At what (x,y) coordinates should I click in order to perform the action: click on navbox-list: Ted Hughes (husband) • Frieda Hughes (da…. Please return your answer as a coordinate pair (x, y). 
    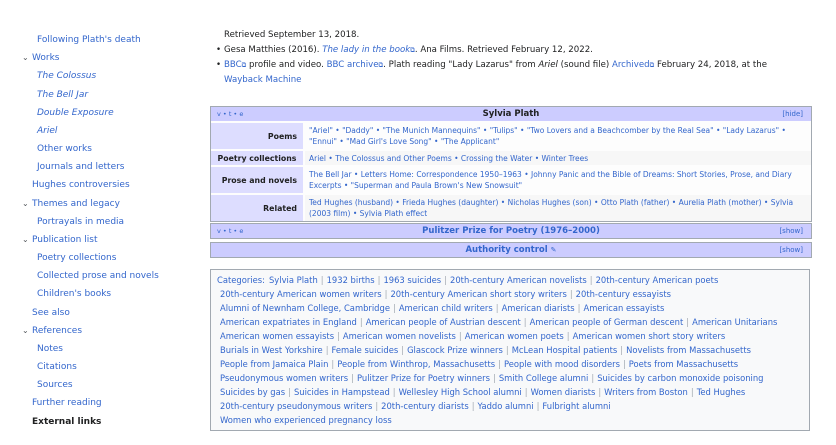
    Looking at the image, I should click on (557, 208).